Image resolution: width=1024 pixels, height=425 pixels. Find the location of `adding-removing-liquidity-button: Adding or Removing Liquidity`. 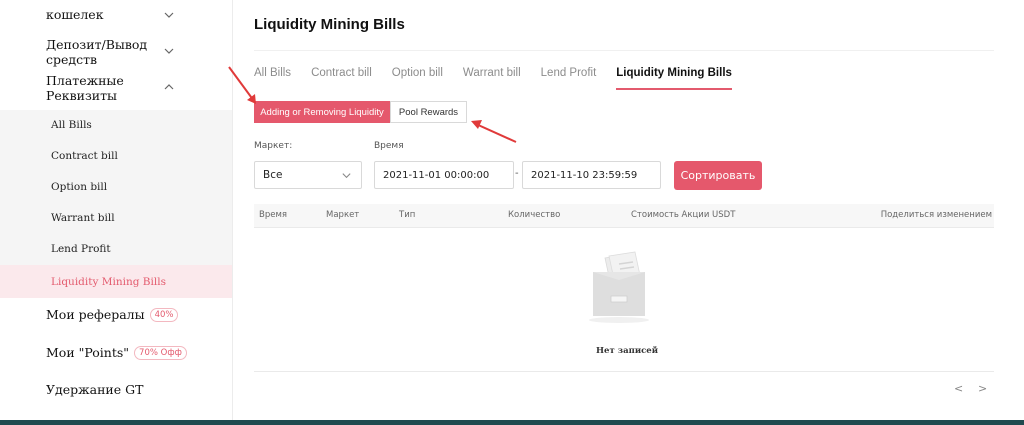

adding-removing-liquidity-button: Adding or Removing Liquidity is located at coordinates (322, 112).